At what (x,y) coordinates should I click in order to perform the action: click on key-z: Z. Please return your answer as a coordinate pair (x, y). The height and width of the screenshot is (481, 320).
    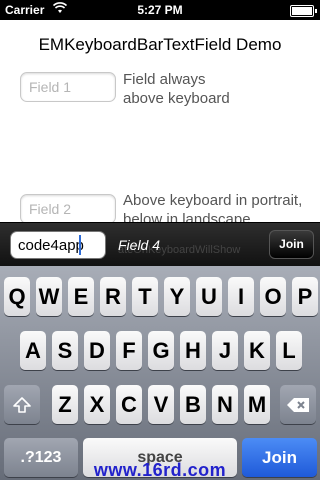
    Looking at the image, I should click on (65, 404).